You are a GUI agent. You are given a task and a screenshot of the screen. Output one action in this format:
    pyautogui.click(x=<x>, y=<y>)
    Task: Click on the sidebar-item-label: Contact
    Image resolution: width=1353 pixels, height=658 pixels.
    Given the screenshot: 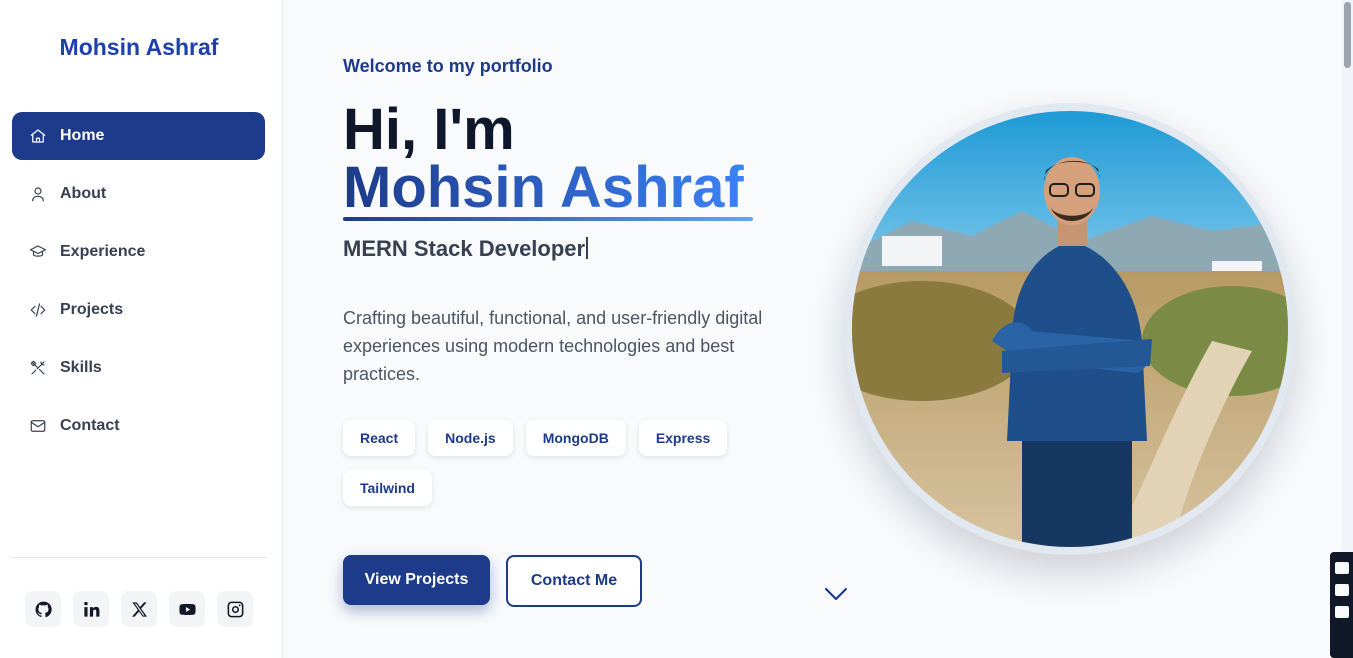 What is the action you would take?
    pyautogui.click(x=90, y=425)
    